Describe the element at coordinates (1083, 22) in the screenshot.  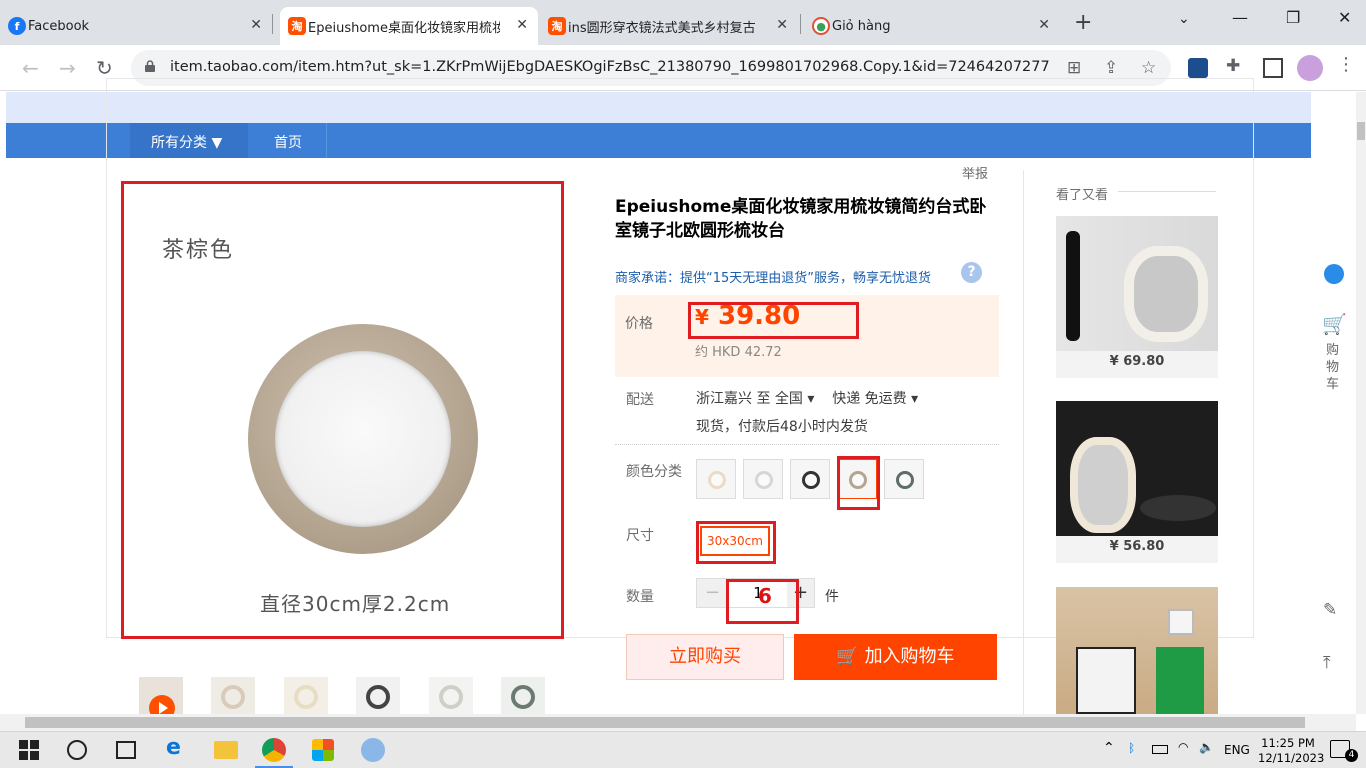
I see `new-tab-button: +` at that location.